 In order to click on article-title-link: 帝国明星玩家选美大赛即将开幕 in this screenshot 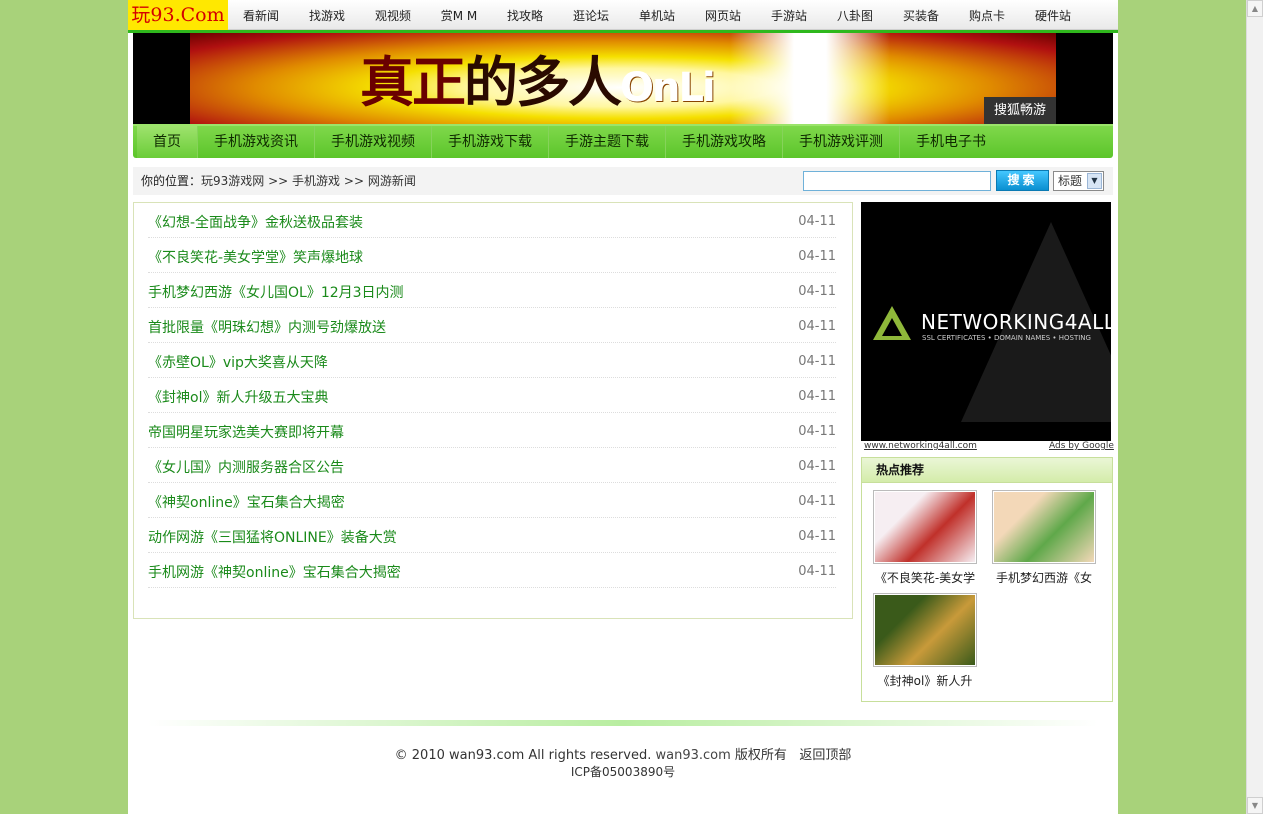, I will do `click(246, 432)`.